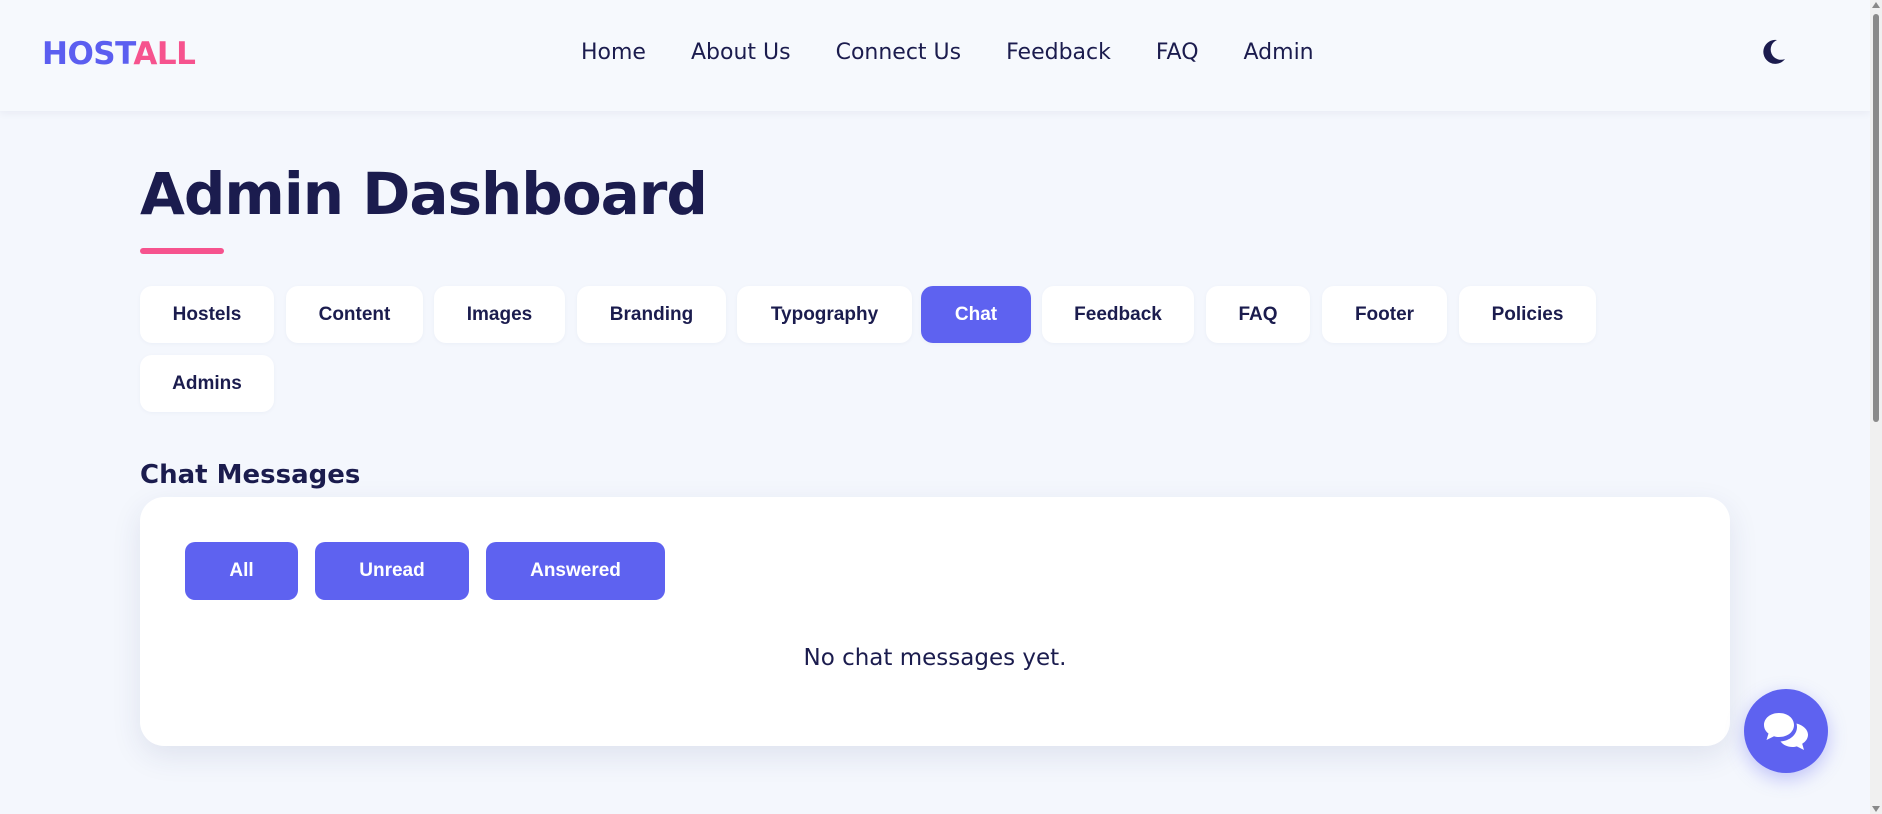  I want to click on nav-connect-us: Connect Us, so click(899, 52).